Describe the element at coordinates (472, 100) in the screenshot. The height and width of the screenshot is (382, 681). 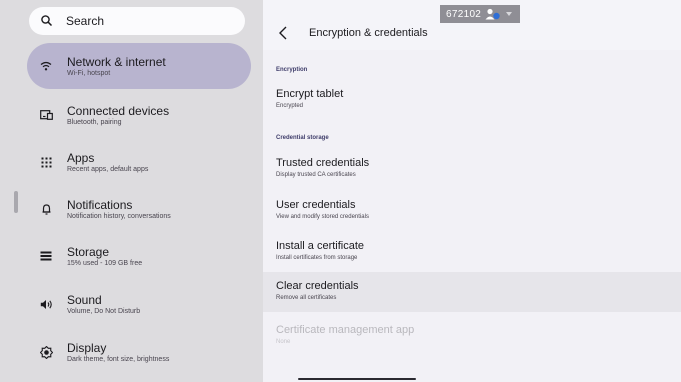
I see `row-encrypt-tablet: Encrypt tablet Encrypted` at that location.